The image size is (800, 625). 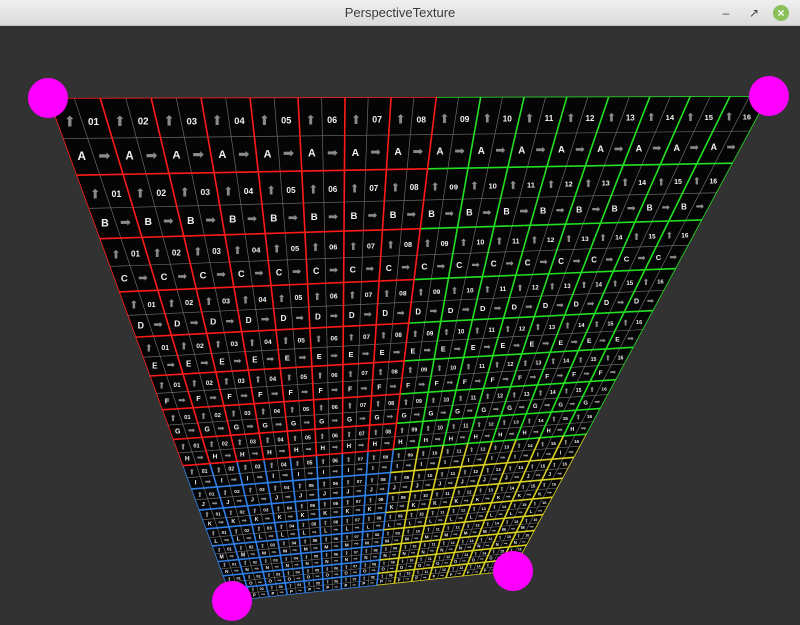 I want to click on row-letter-label: C, so click(x=594, y=260).